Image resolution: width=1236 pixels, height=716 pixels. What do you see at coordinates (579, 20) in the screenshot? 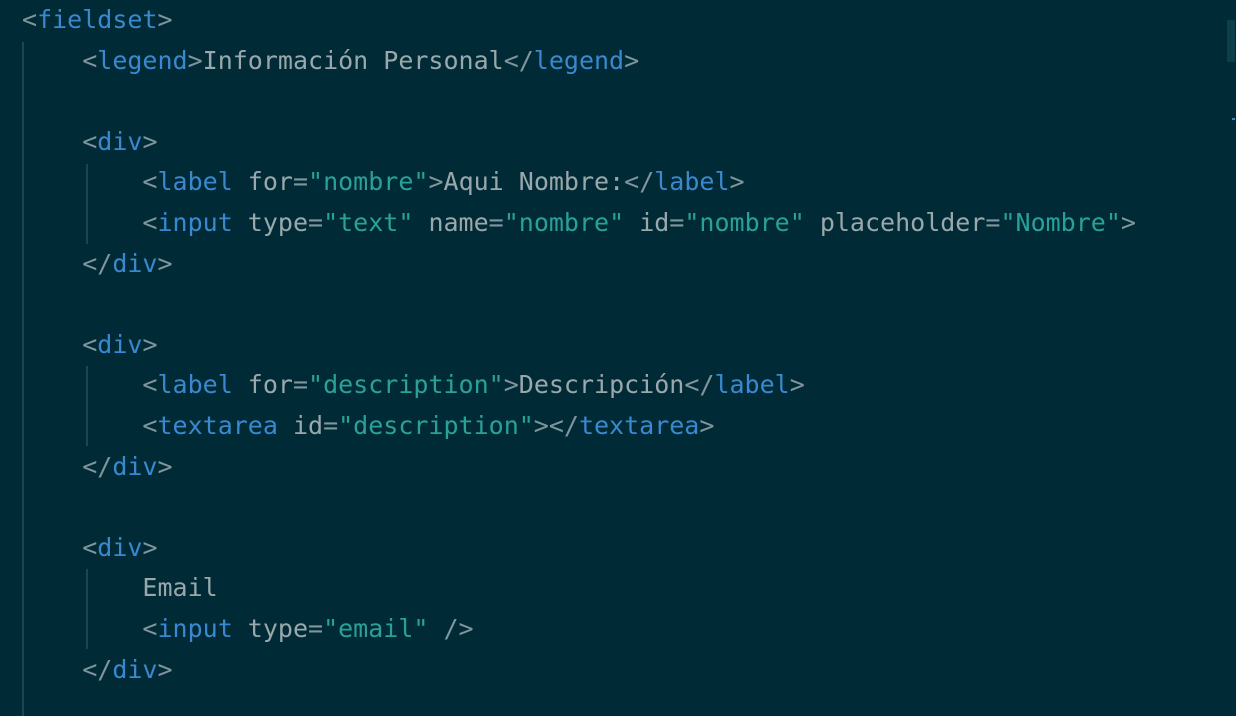
I see `code-line: <fieldset>` at bounding box center [579, 20].